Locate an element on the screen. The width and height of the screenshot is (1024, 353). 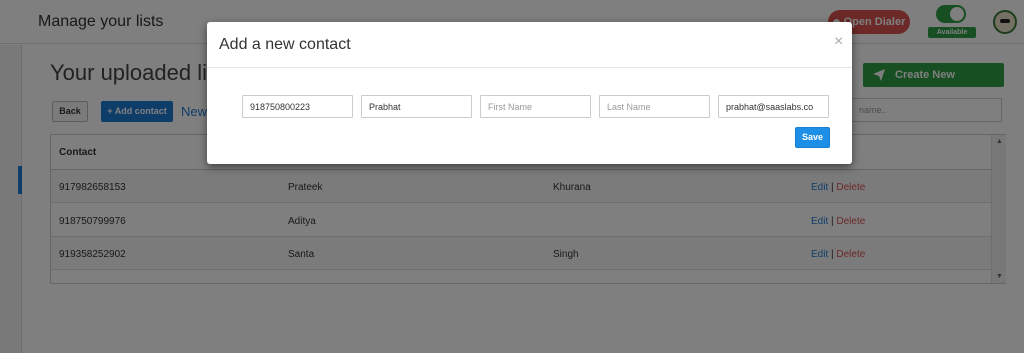
modal-divider is located at coordinates (529, 67).